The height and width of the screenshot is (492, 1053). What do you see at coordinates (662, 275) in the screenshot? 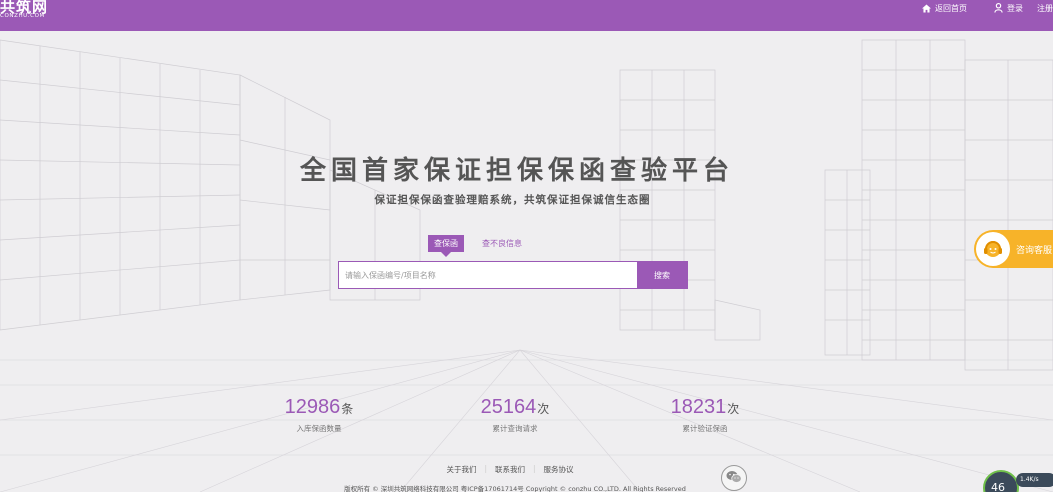
I see `search-button: 搜索` at bounding box center [662, 275].